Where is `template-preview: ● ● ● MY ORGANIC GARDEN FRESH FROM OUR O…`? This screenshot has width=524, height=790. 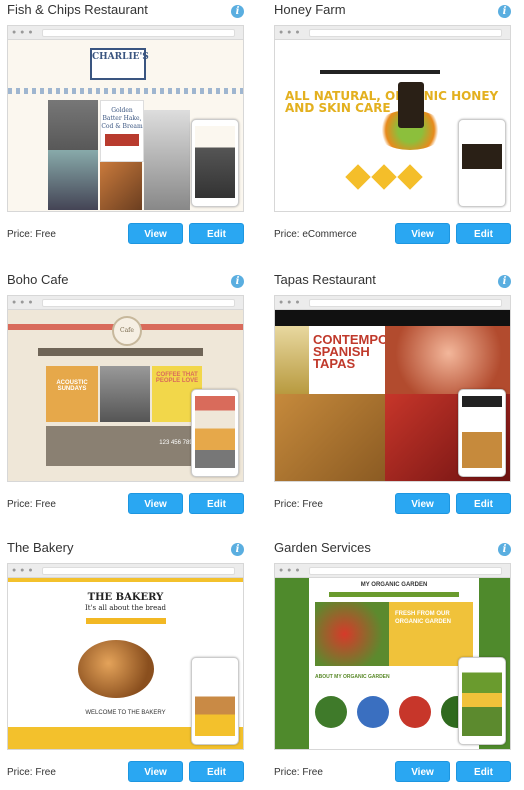
template-preview: ● ● ● MY ORGANIC GARDEN FRESH FROM OUR O… is located at coordinates (392, 656).